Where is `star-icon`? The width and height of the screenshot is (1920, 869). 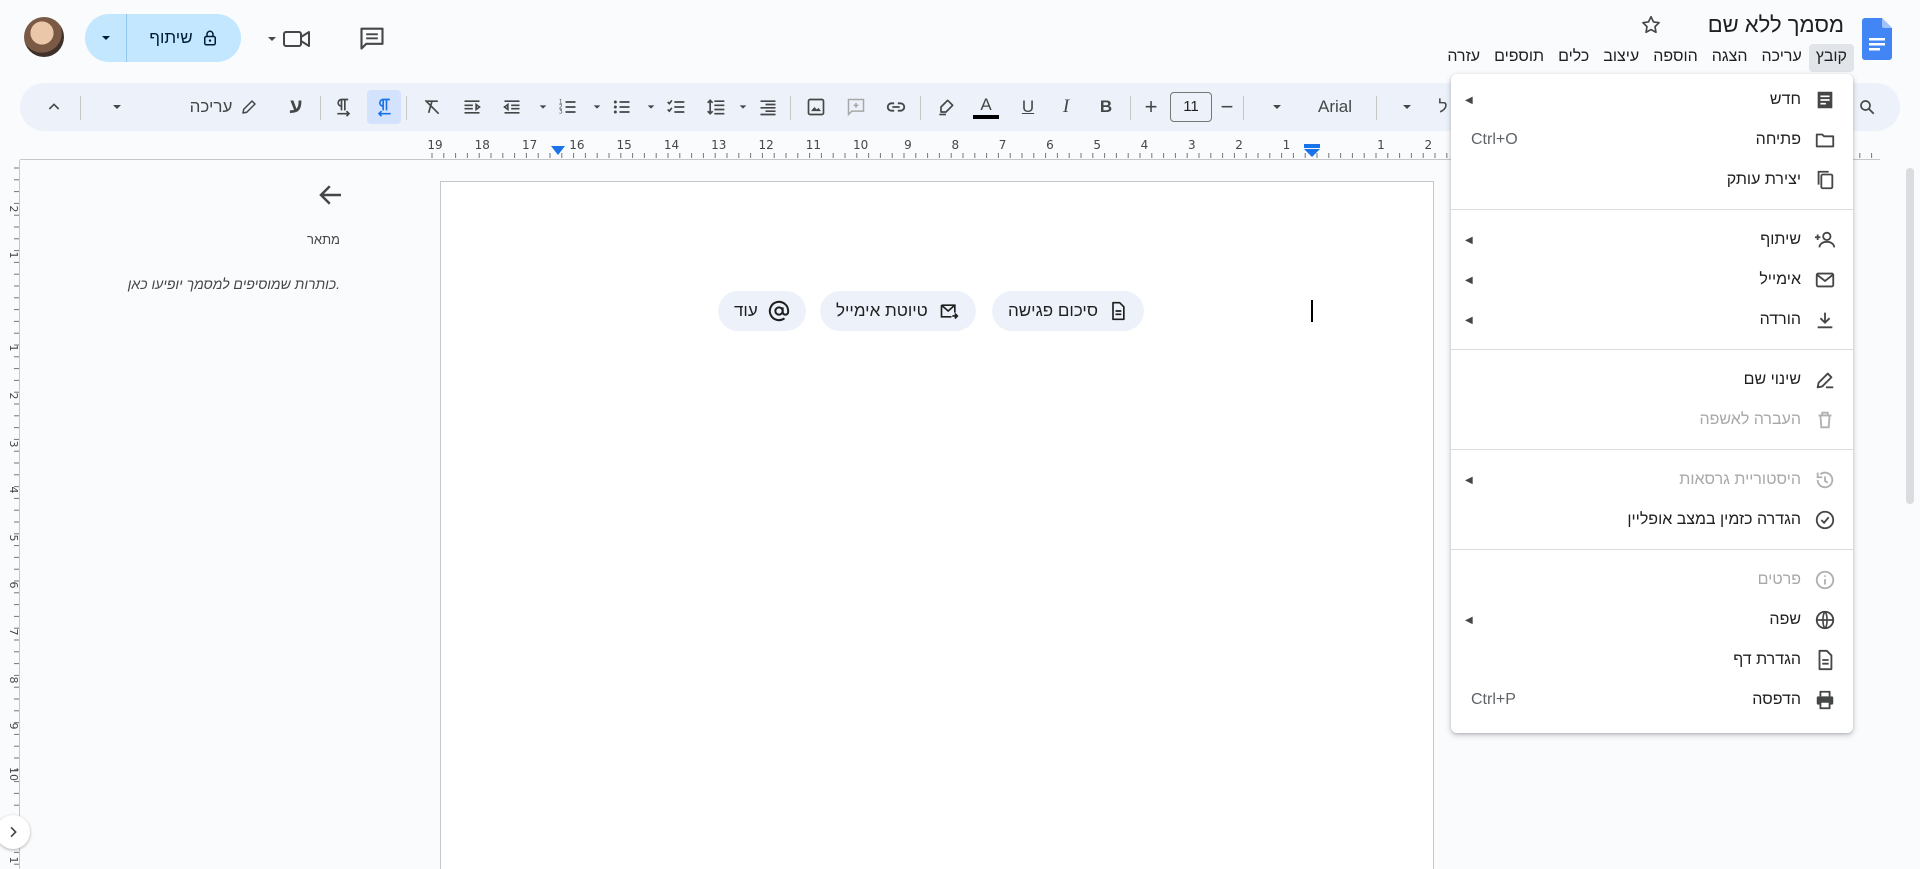
star-icon is located at coordinates (1651, 25).